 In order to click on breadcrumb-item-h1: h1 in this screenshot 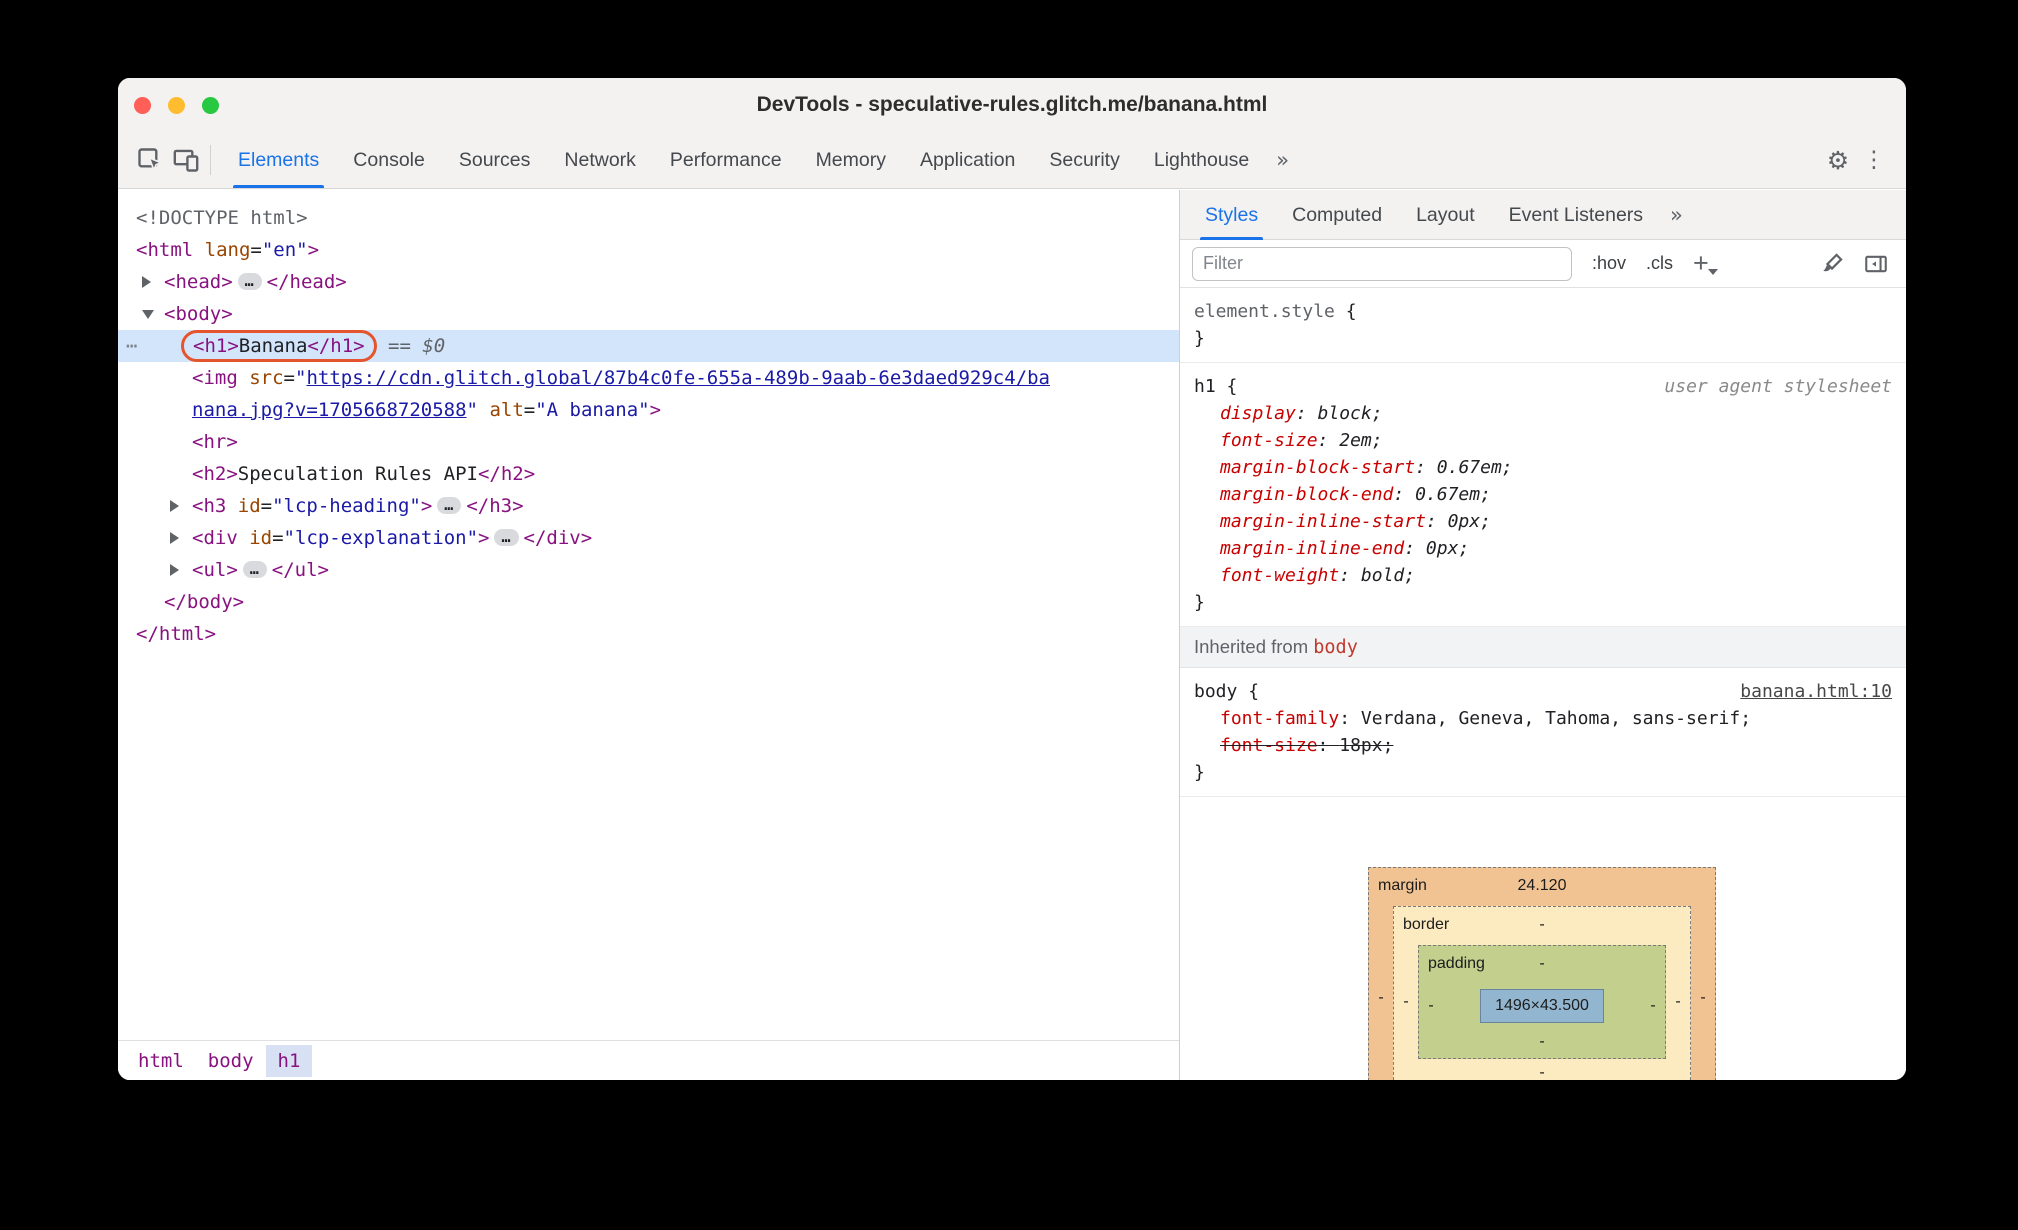, I will do `click(289, 1060)`.